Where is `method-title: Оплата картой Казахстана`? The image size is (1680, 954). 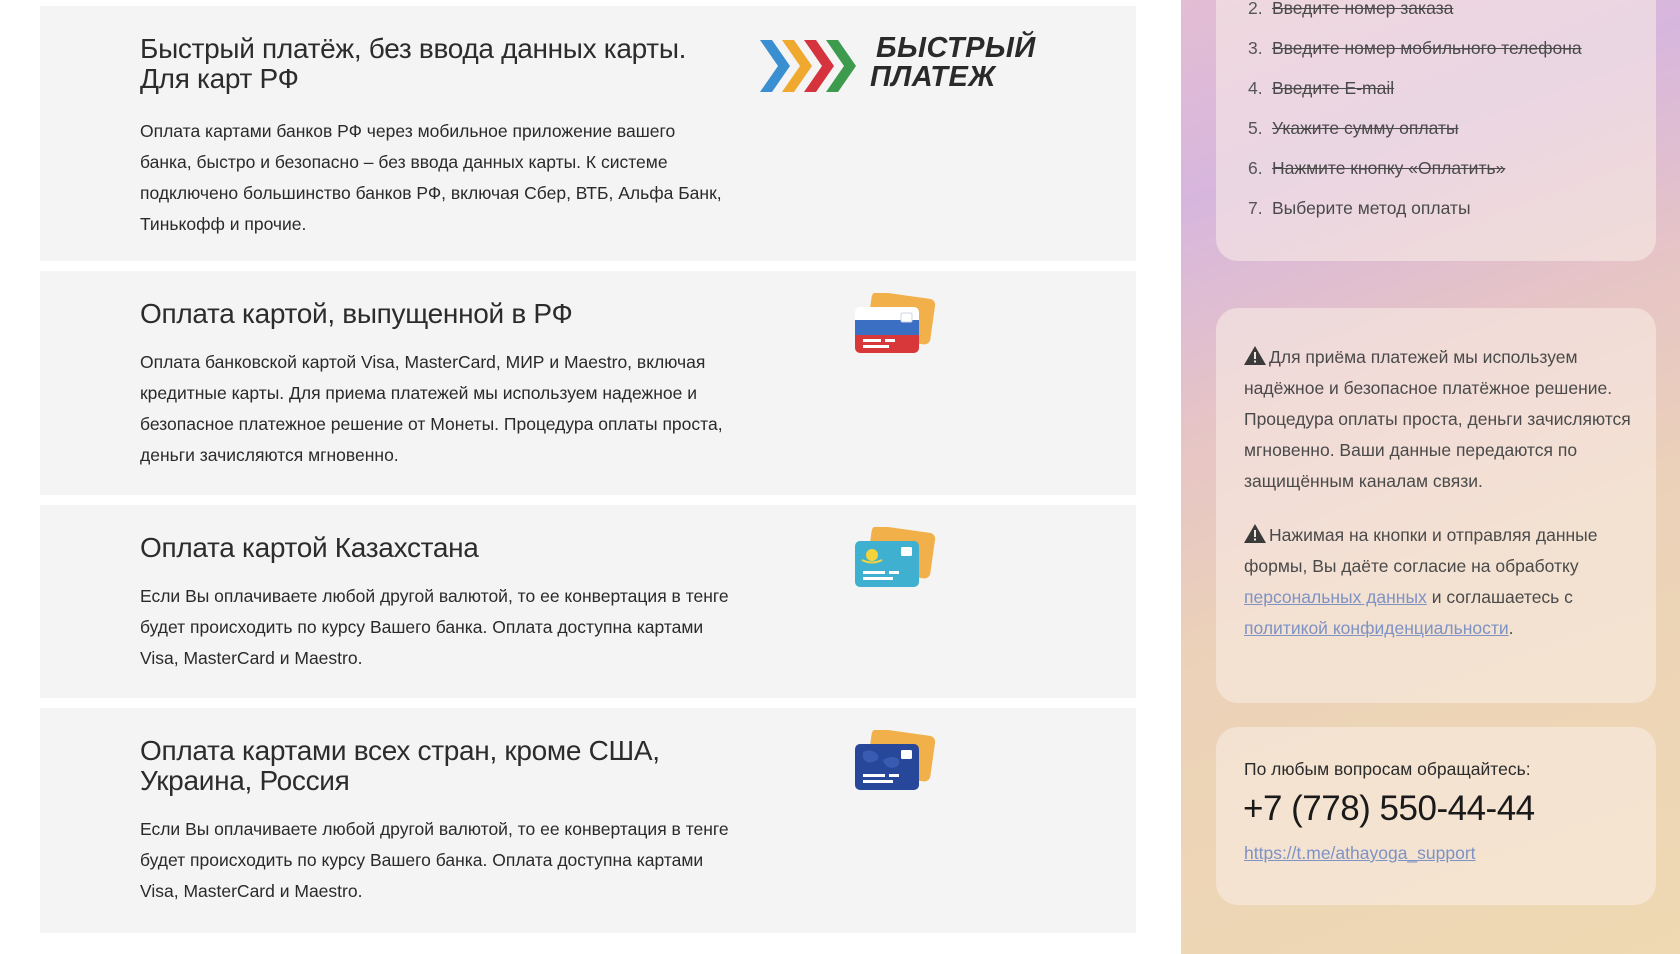 method-title: Оплата картой Казахстана is located at coordinates (309, 547).